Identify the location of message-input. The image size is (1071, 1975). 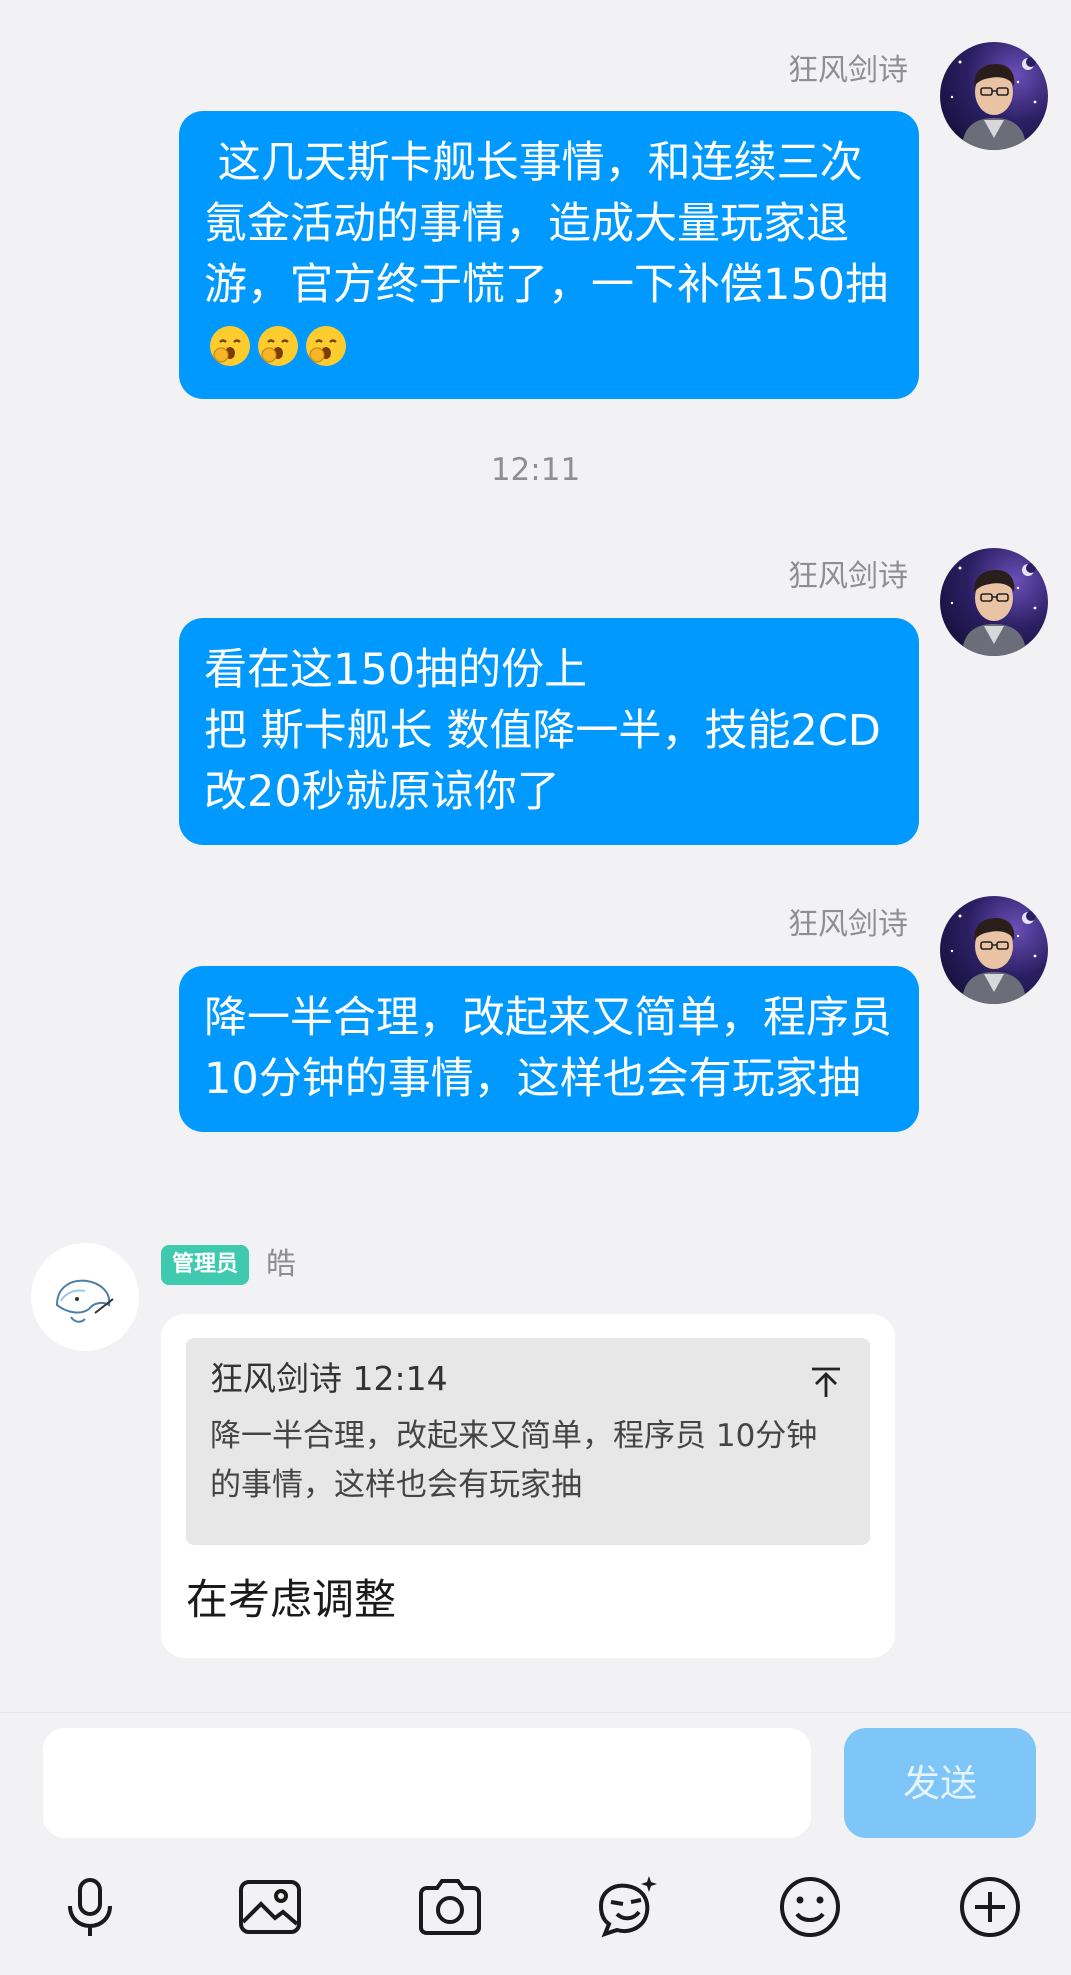
(427, 1783).